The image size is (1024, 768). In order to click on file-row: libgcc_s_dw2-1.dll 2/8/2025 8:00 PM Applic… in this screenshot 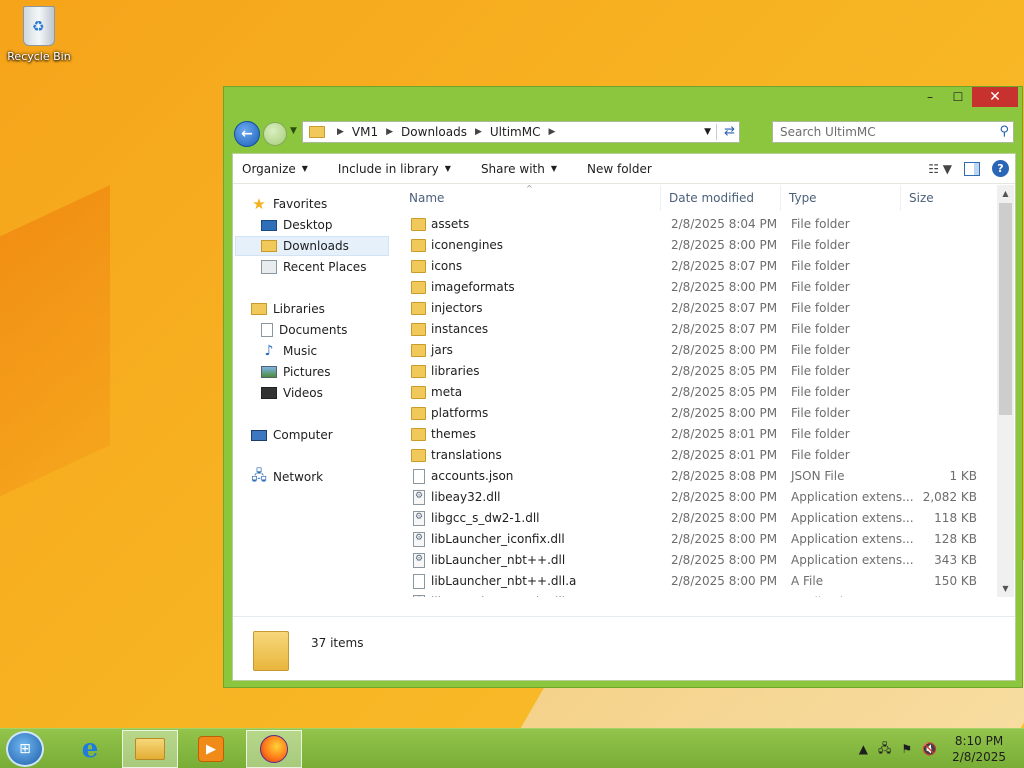, I will do `click(700, 518)`.